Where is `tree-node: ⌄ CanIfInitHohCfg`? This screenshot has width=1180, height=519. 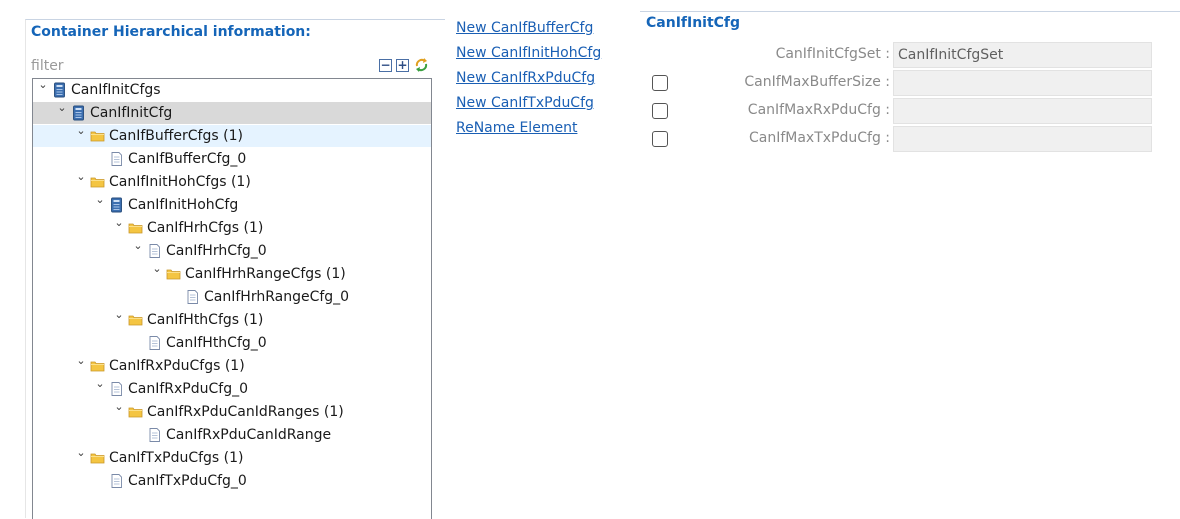 tree-node: ⌄ CanIfInitHohCfg is located at coordinates (232, 204).